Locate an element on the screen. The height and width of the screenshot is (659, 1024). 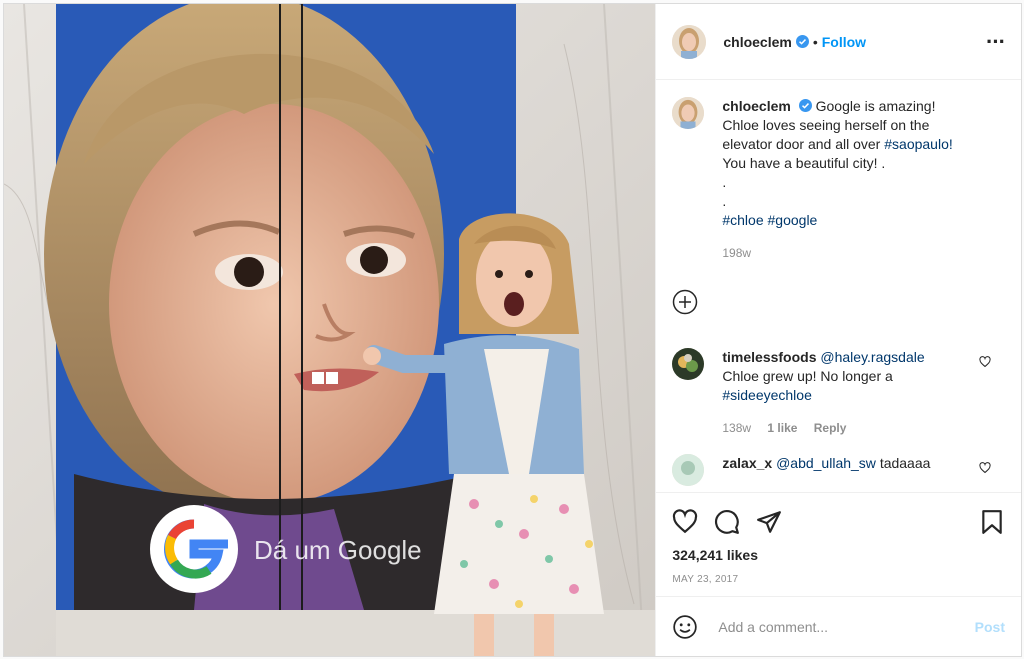
share-paper-plane-icon is located at coordinates (769, 522).